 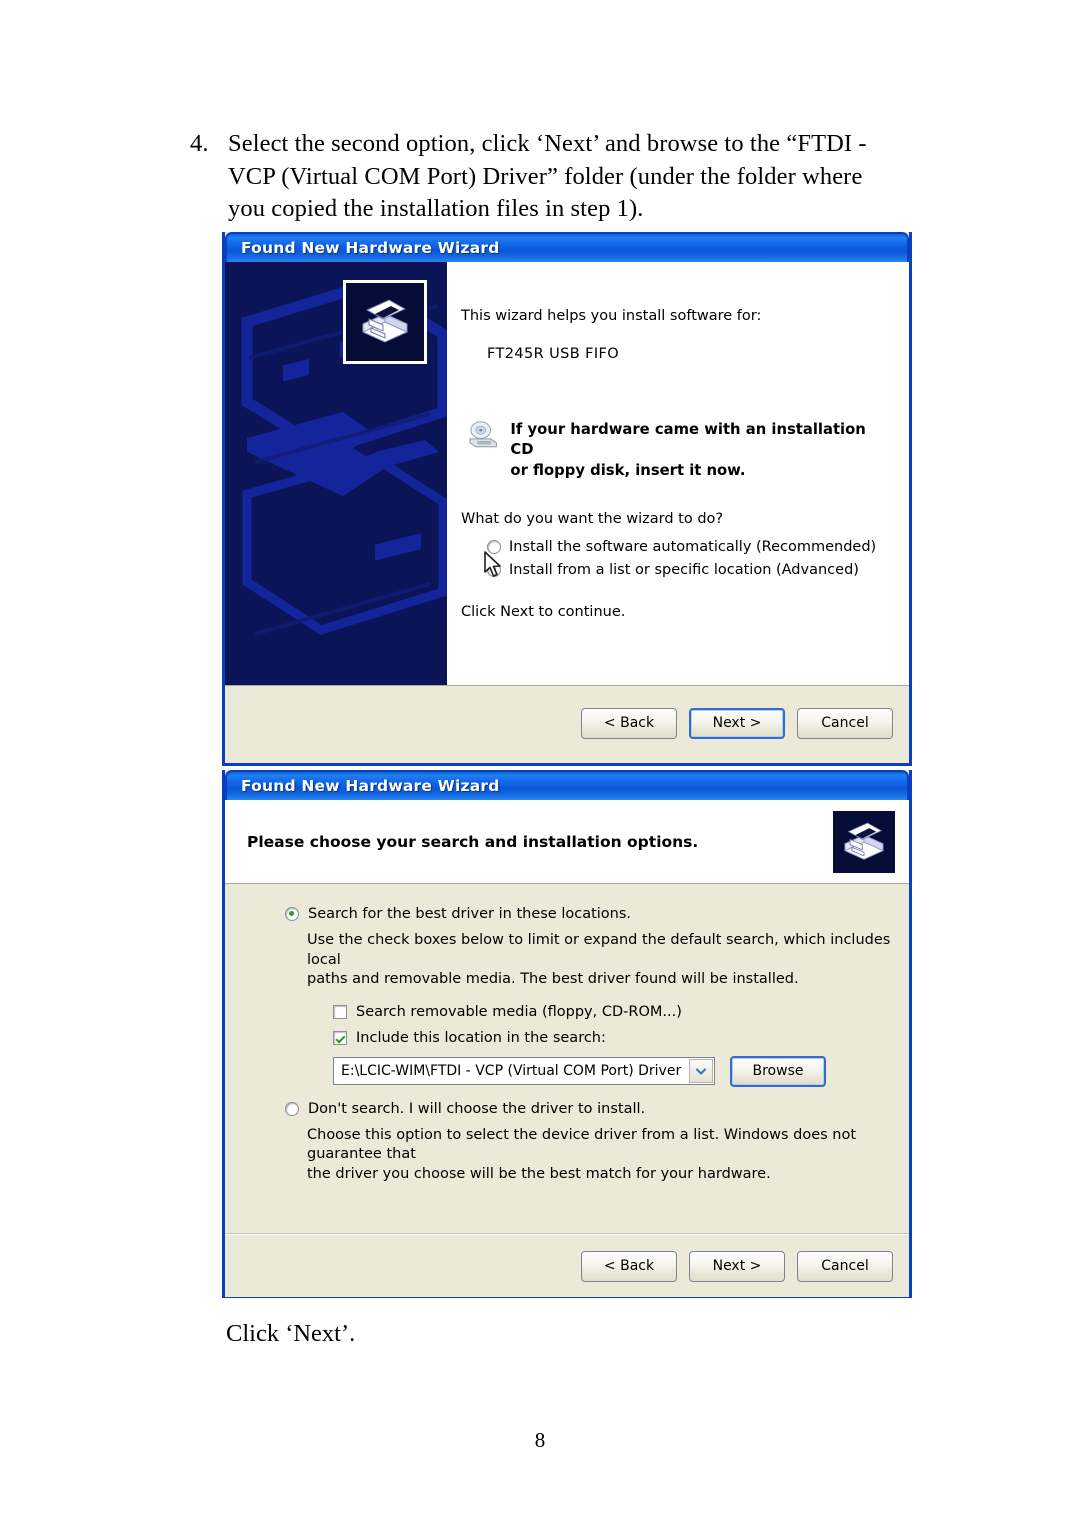 I want to click on checkbox-icon-include-location, so click(x=340, y=1037).